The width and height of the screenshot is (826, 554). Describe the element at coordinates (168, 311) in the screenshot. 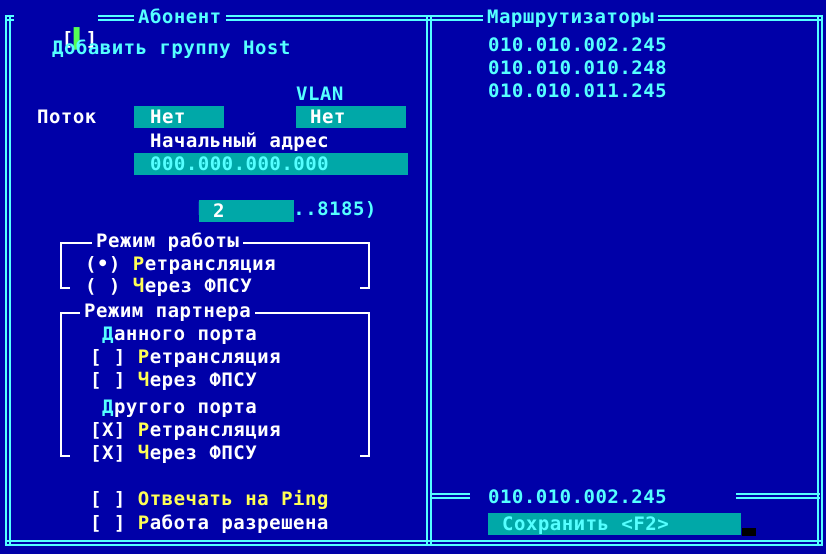

I see `partner-box-title: Режим партнера` at that location.